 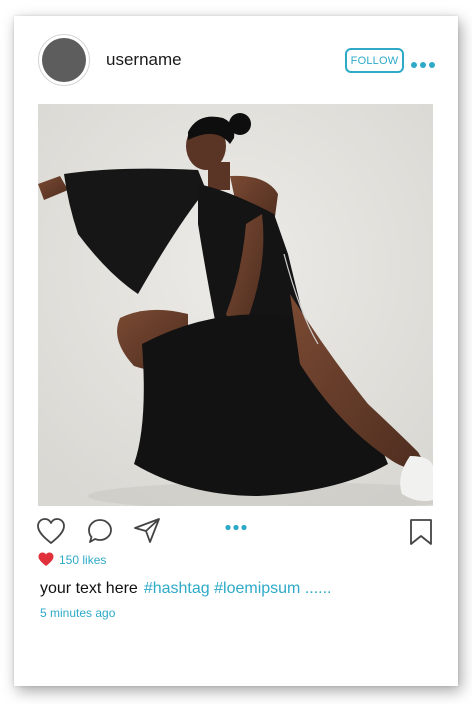 I want to click on avatar-image, so click(x=64, y=60).